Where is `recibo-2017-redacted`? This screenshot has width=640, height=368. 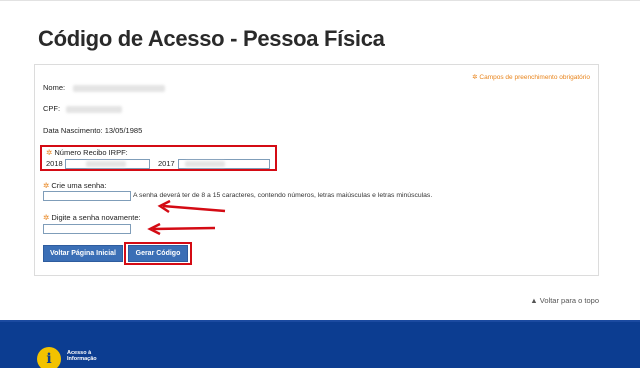
recibo-2017-redacted is located at coordinates (205, 164).